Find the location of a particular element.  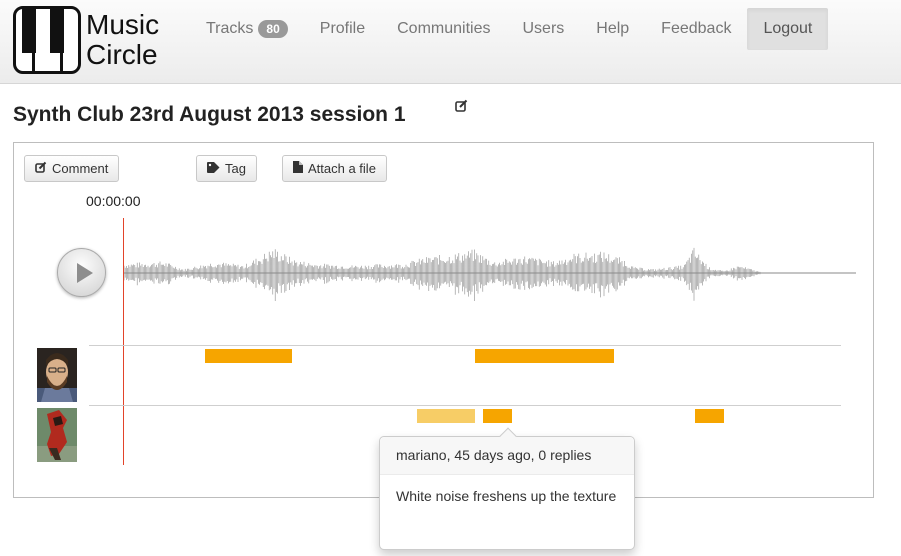

comment-text: White noise freshens up the texture is located at coordinates (506, 496).